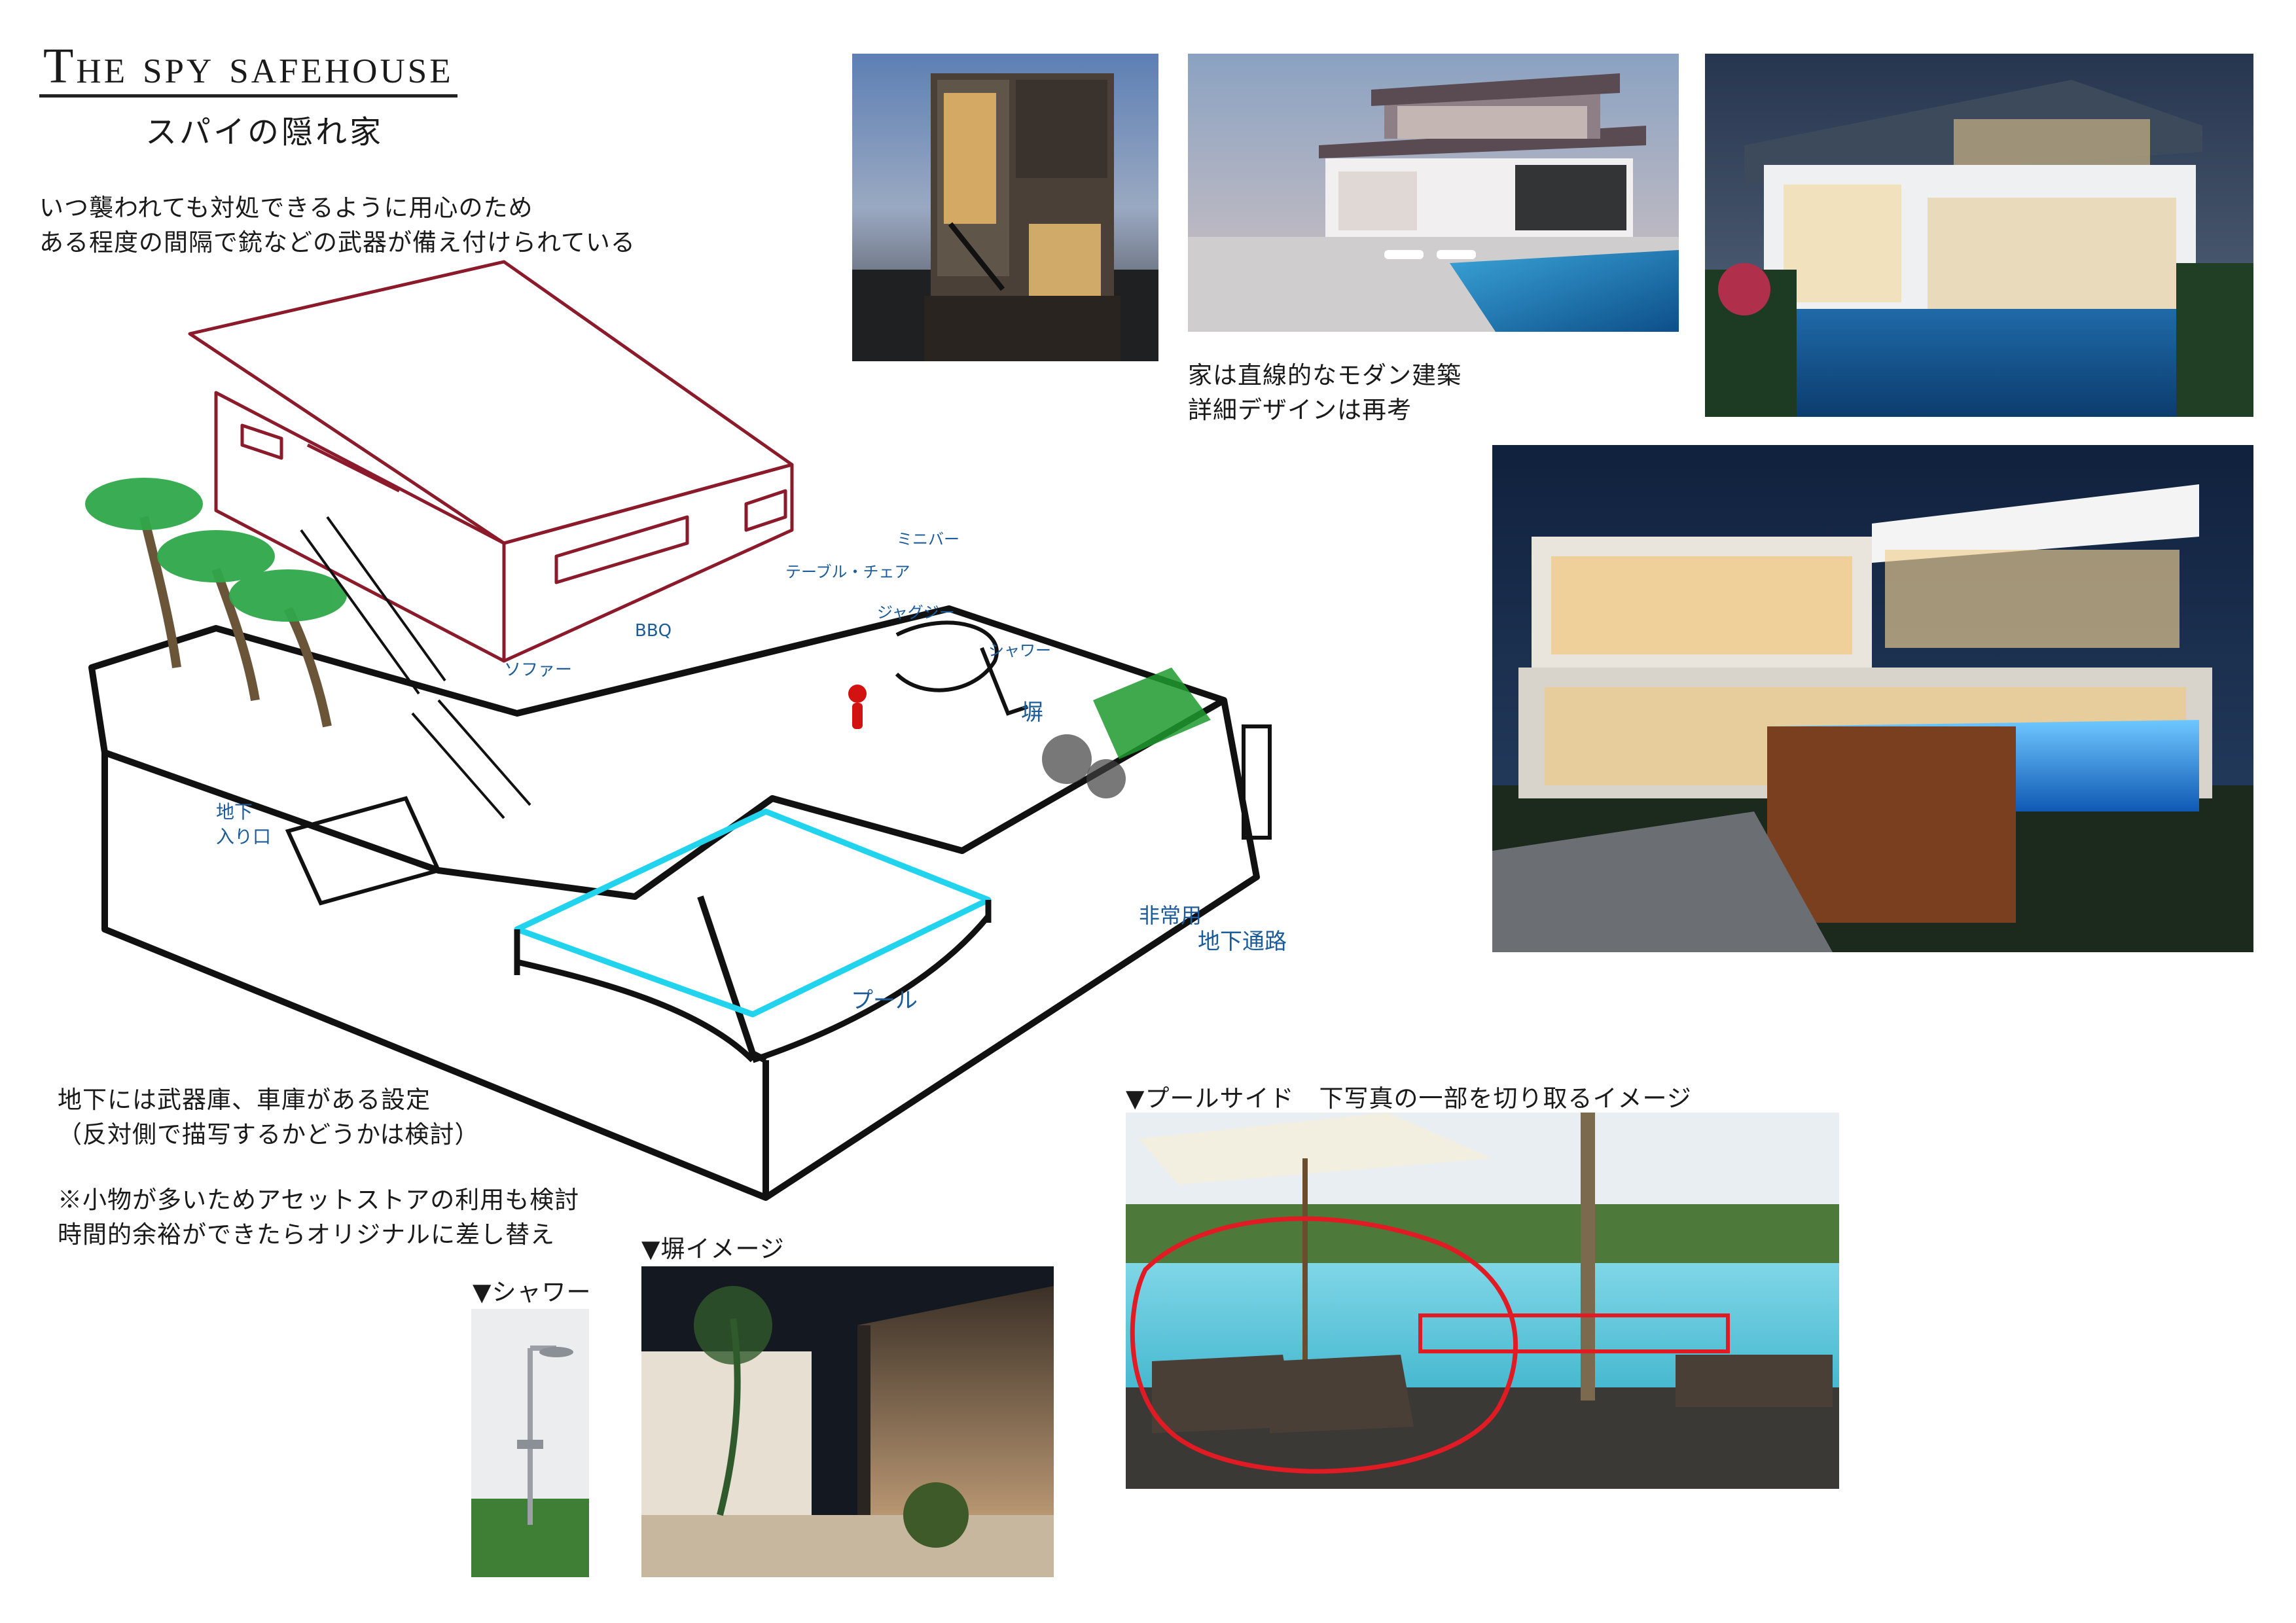 Image resolution: width=2296 pixels, height=1623 pixels. What do you see at coordinates (1170, 915) in the screenshot?
I see `label-emergency: 非常用` at bounding box center [1170, 915].